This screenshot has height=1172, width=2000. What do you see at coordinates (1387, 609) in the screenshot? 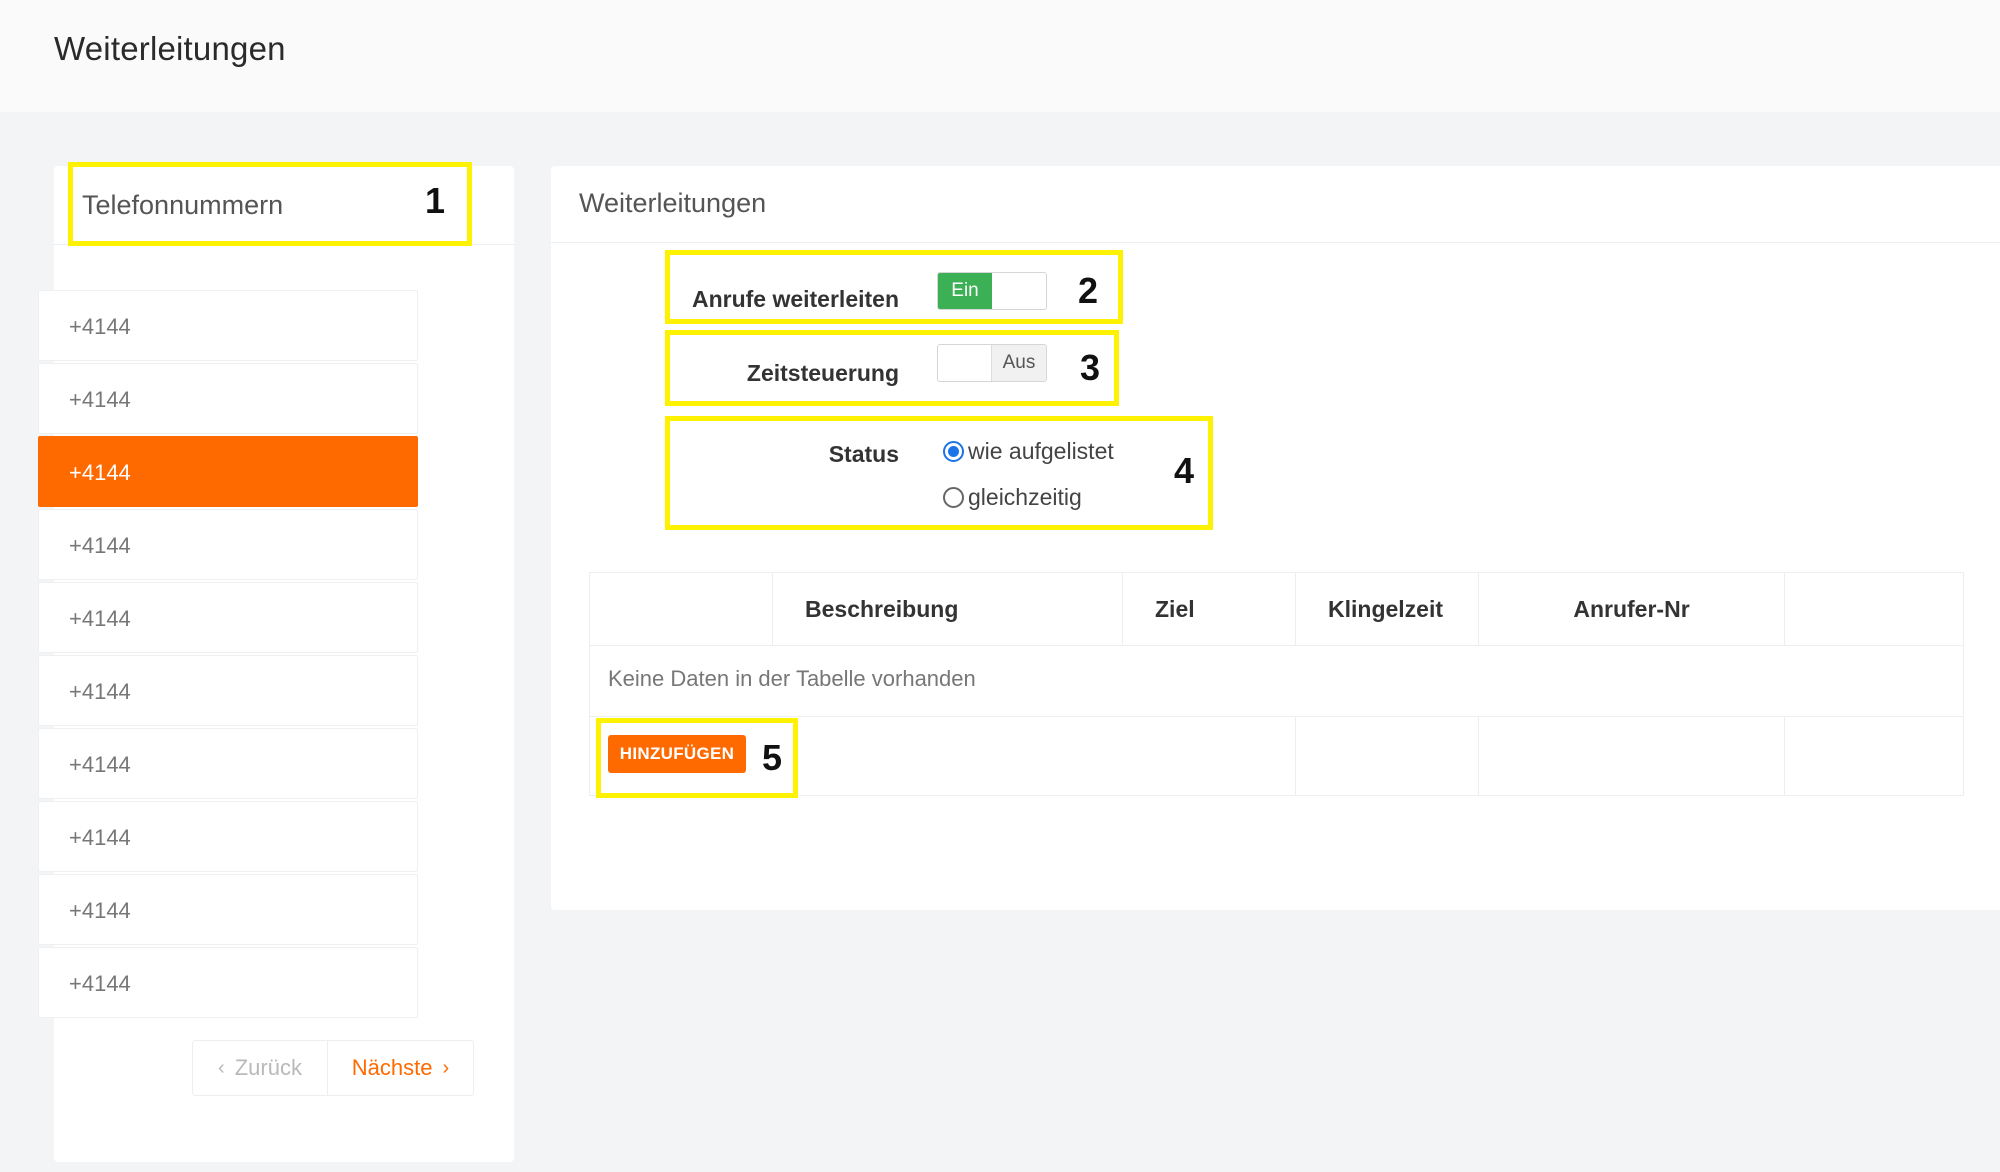
I see `table-header-ring-time: Klingelzeit` at bounding box center [1387, 609].